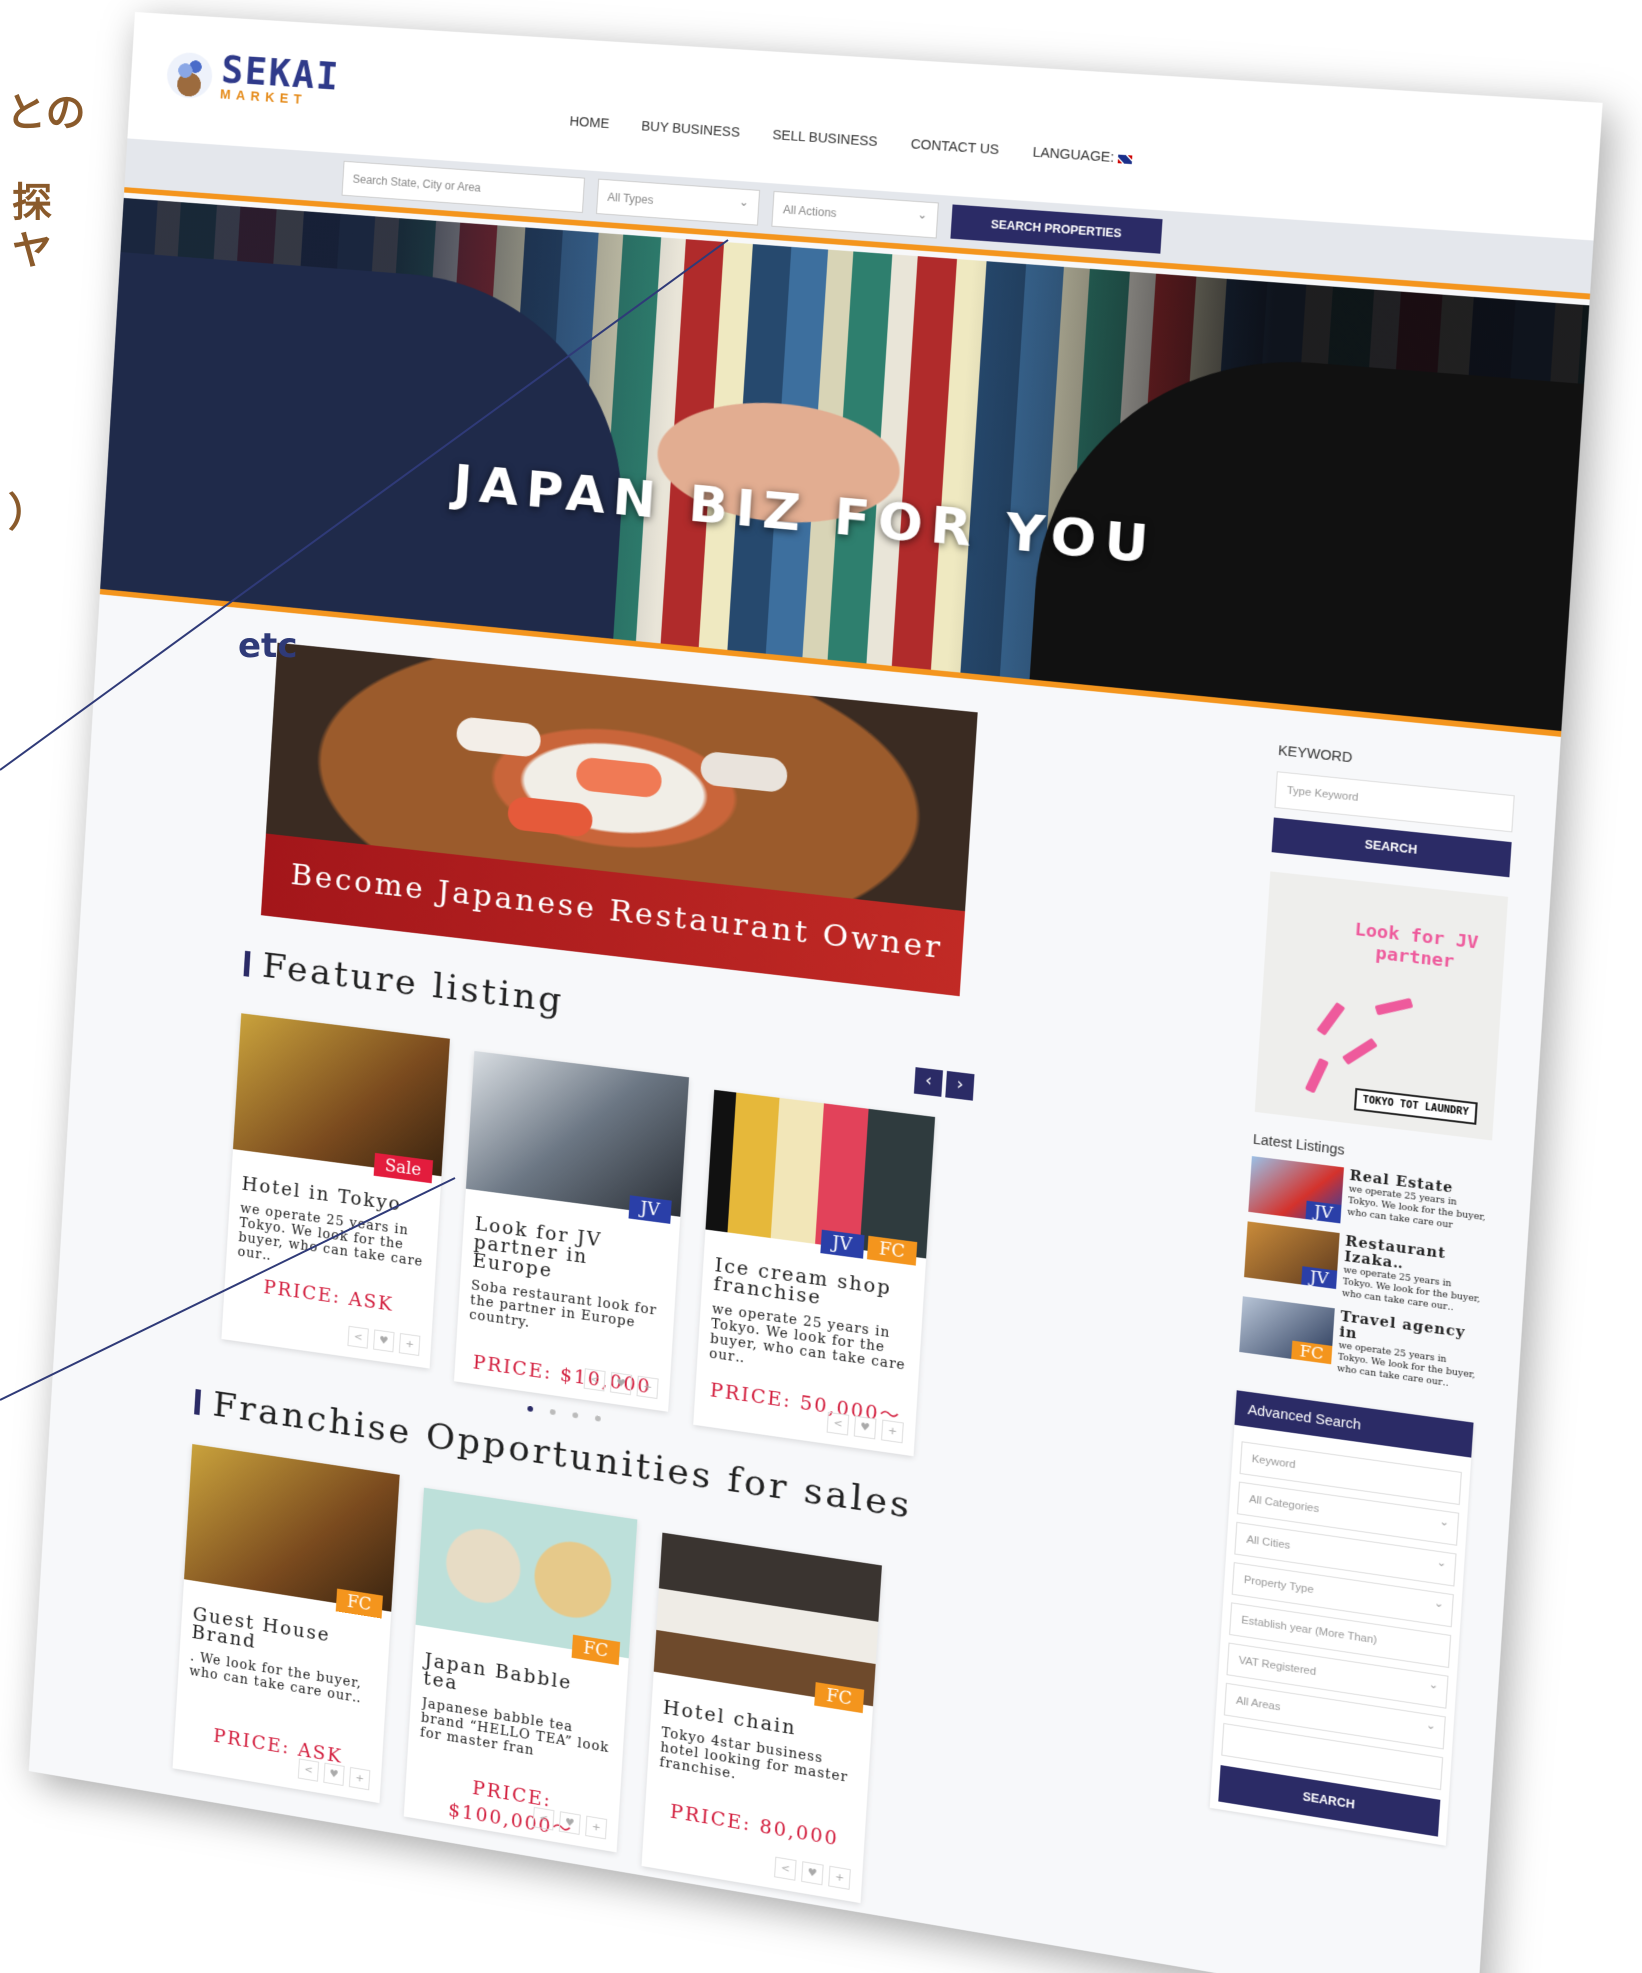 This screenshot has width=1642, height=1973. Describe the element at coordinates (617, 911) in the screenshot. I see `banner-caption: Become Japanese Restaurant Owner` at that location.